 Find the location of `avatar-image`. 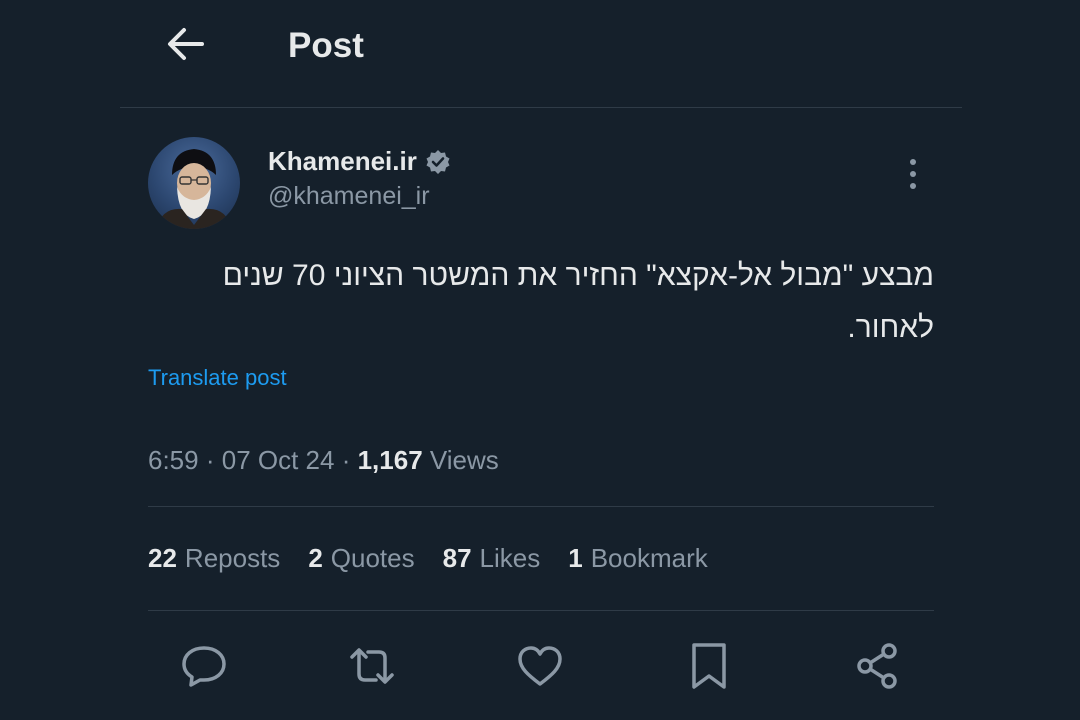

avatar-image is located at coordinates (194, 189).